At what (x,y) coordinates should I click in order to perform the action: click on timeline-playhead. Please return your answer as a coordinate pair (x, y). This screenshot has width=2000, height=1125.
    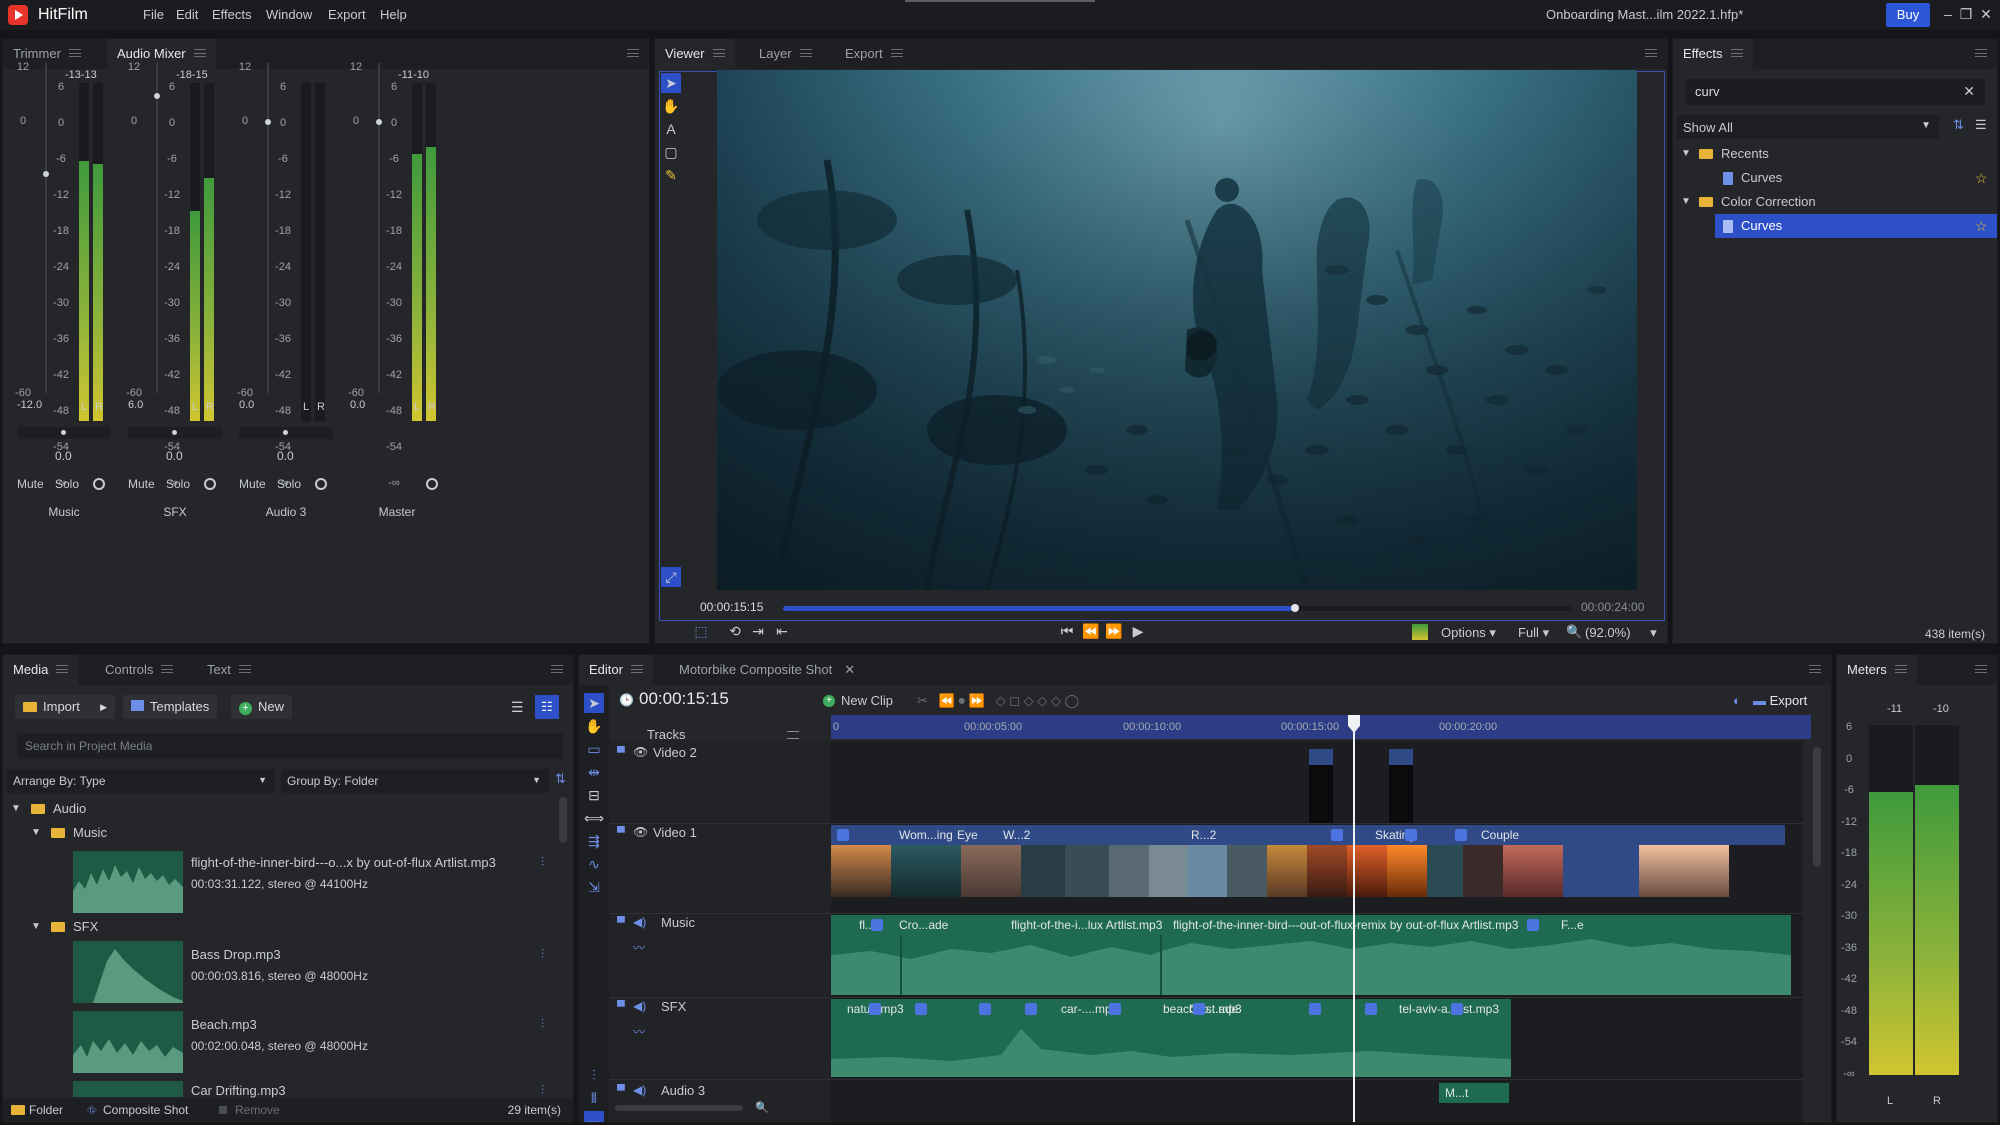
    Looking at the image, I should click on (1354, 918).